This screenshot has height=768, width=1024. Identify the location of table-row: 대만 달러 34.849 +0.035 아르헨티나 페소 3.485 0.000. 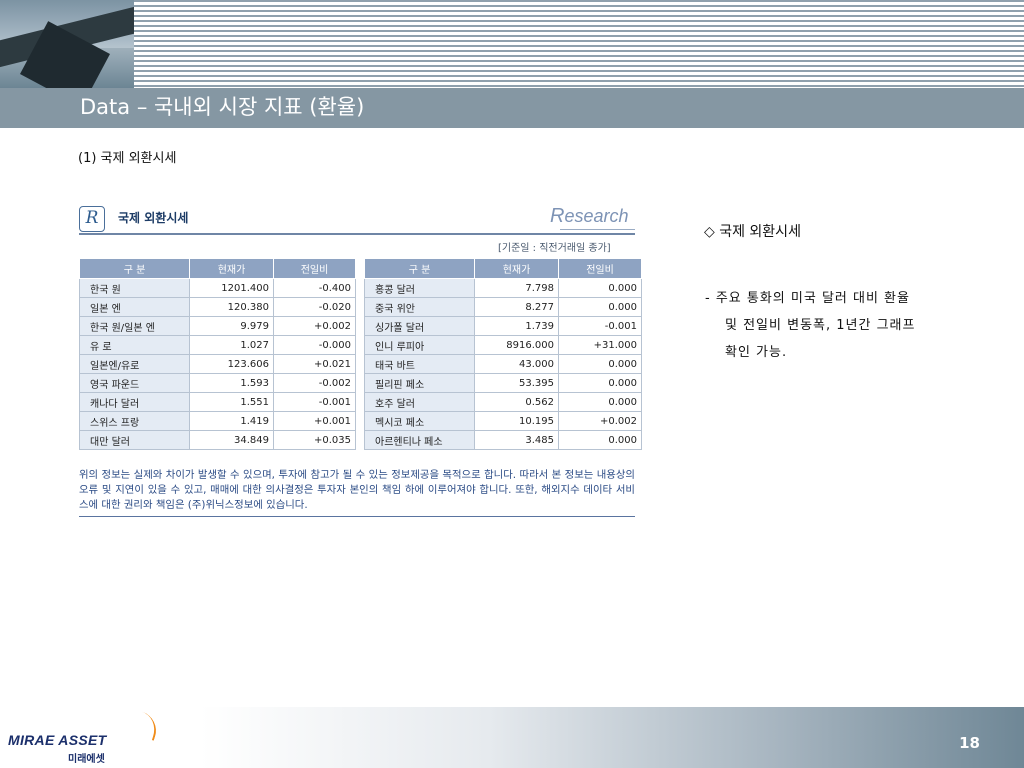
(360, 440).